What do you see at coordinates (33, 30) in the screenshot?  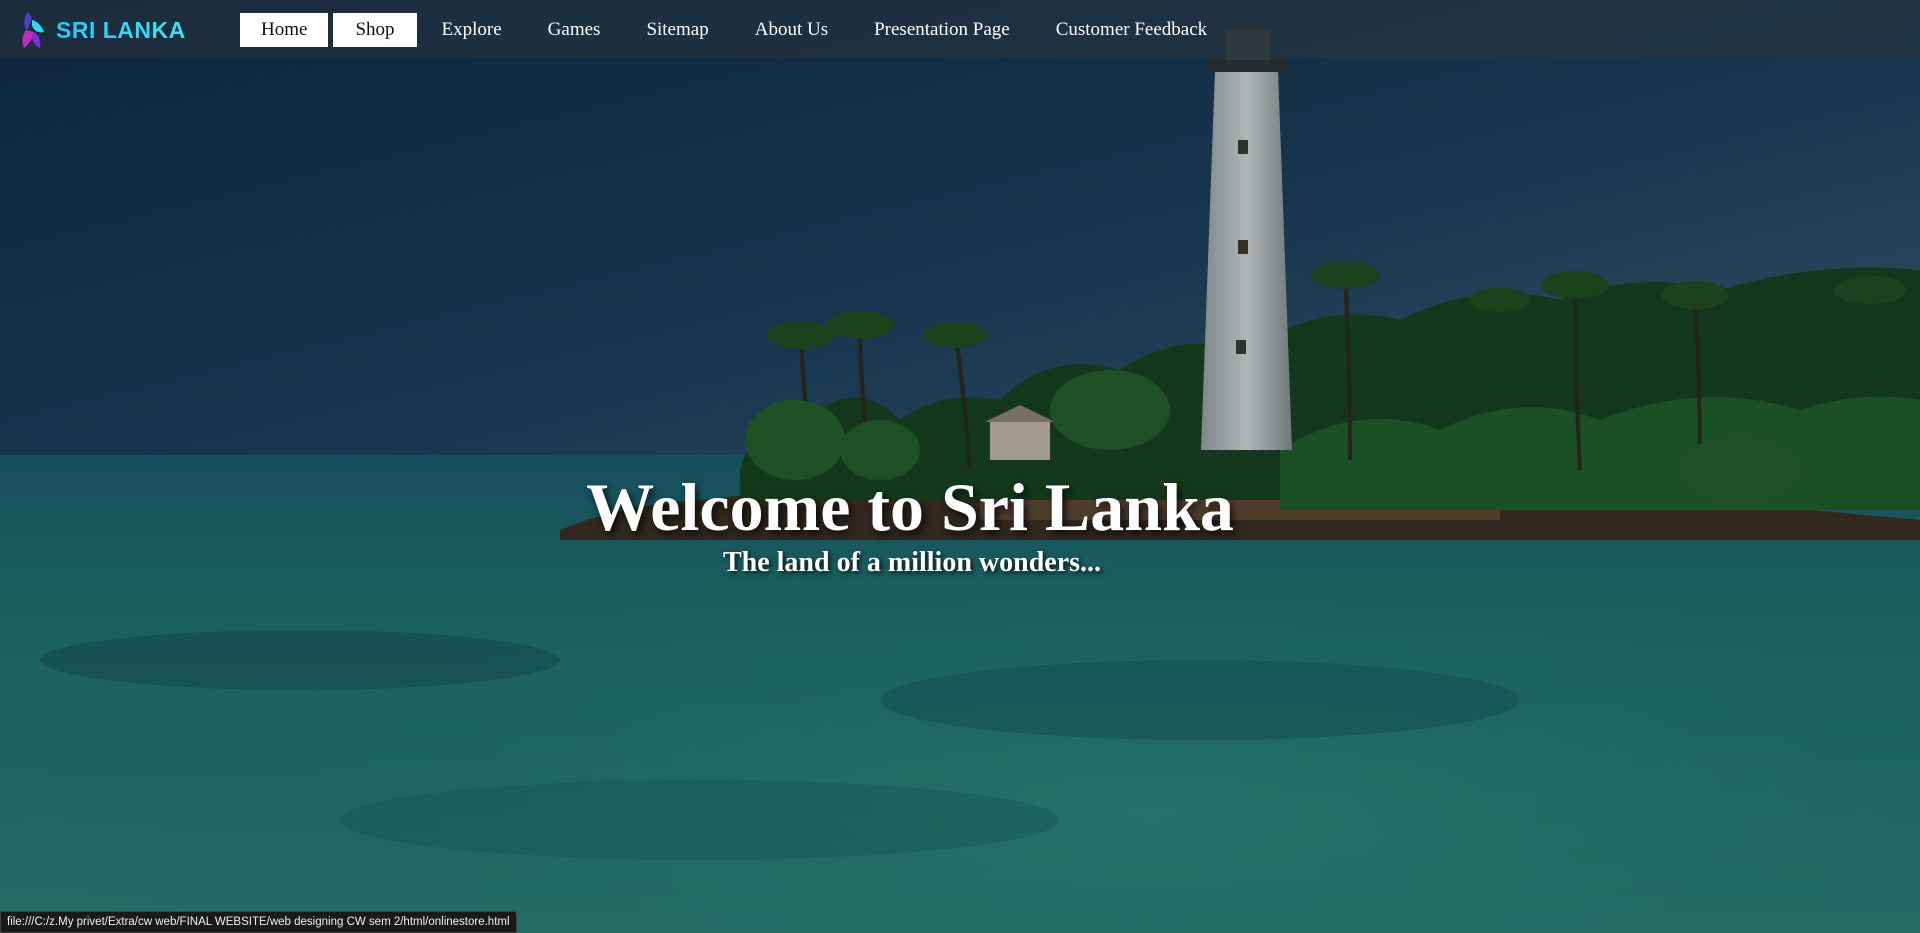 I see `butterfly-logo-icon` at bounding box center [33, 30].